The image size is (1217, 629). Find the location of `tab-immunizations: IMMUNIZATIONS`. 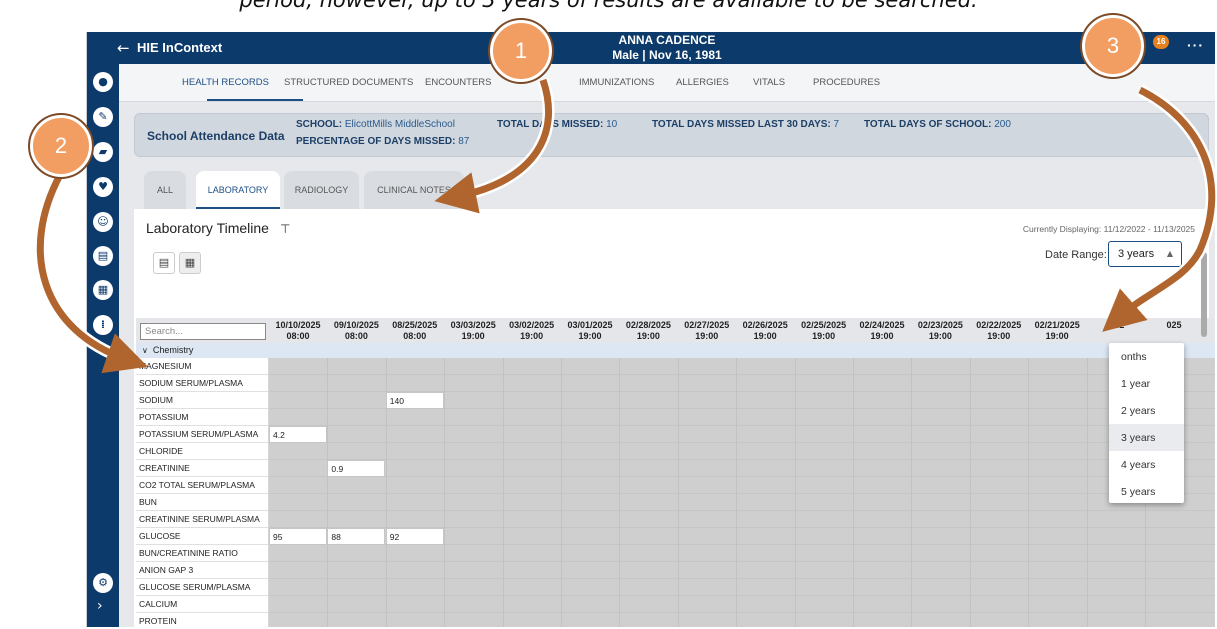

tab-immunizations: IMMUNIZATIONS is located at coordinates (616, 82).